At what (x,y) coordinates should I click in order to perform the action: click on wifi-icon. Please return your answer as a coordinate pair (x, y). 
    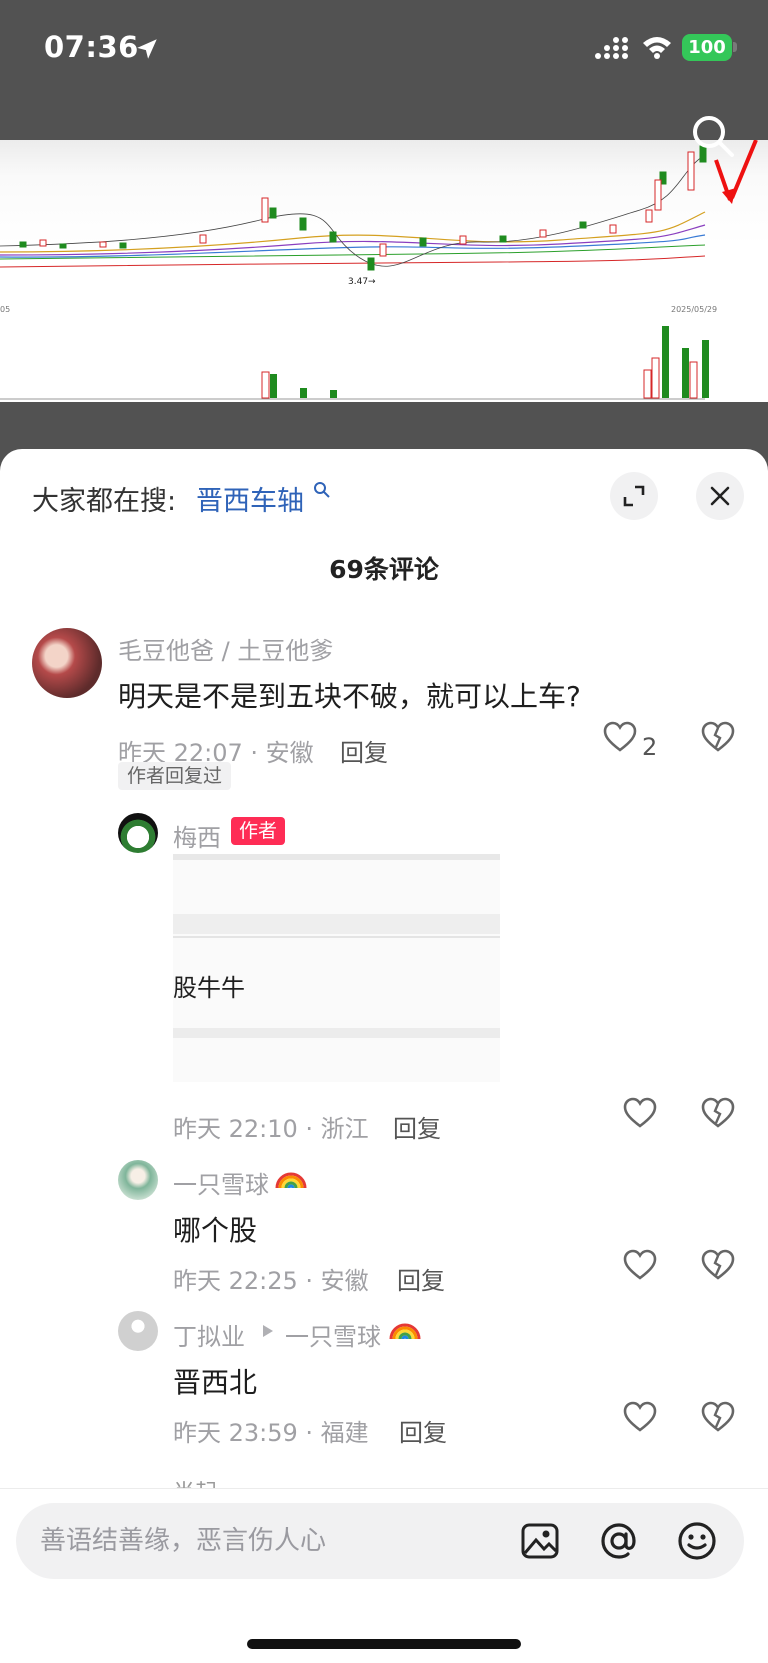
    Looking at the image, I should click on (657, 48).